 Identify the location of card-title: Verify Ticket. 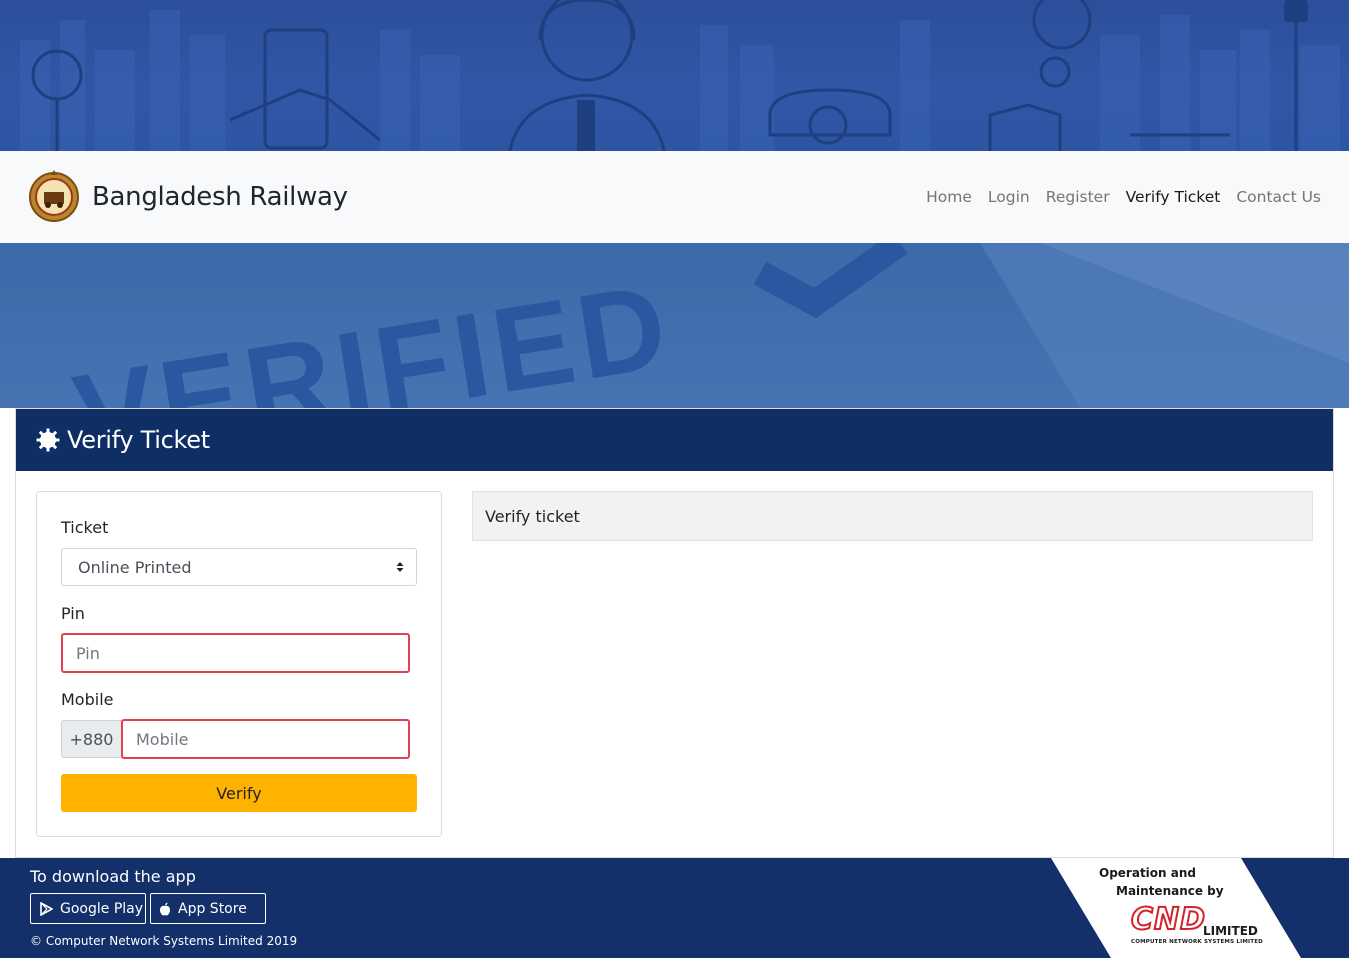
(138, 440).